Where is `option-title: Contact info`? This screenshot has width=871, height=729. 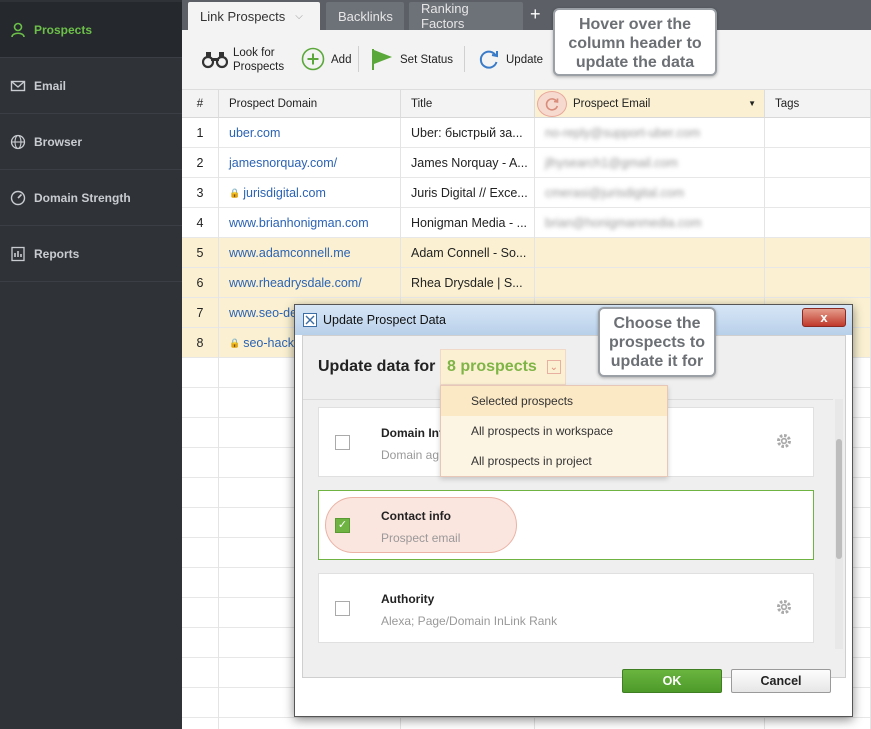
option-title: Contact info is located at coordinates (416, 516).